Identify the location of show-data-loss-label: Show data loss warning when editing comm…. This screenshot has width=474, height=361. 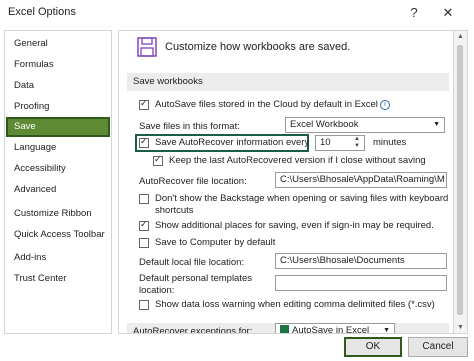
(295, 304).